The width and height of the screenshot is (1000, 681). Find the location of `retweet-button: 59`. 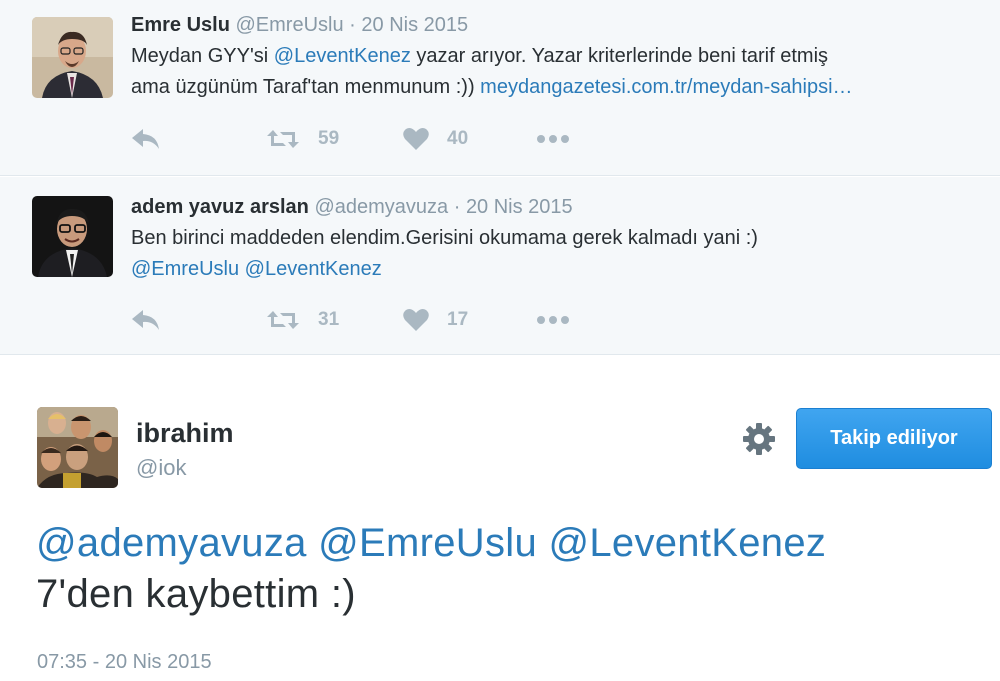

retweet-button: 59 is located at coordinates (334, 139).